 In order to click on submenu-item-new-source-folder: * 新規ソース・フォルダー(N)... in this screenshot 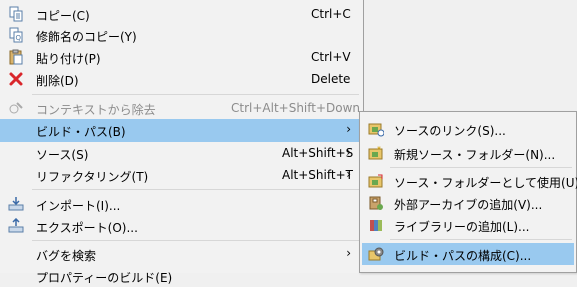, I will do `click(468, 153)`.